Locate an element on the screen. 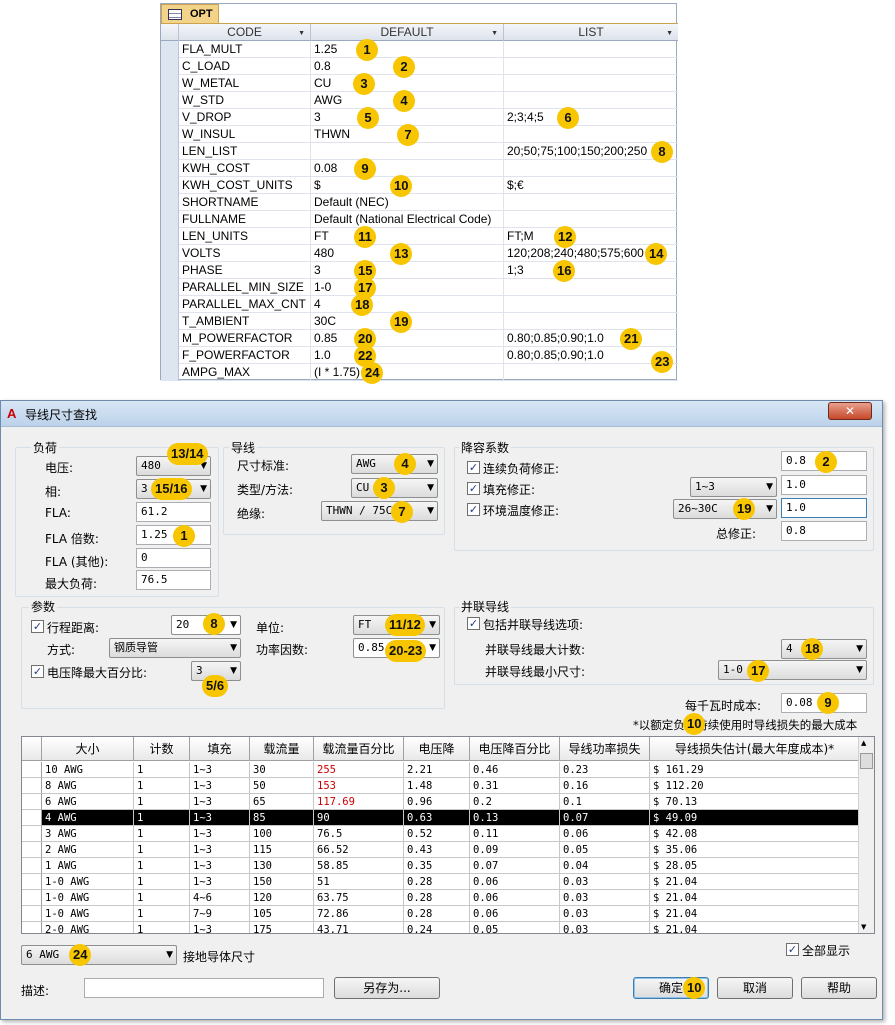  cell-code: M_POWERFACTOR is located at coordinates (245, 338).